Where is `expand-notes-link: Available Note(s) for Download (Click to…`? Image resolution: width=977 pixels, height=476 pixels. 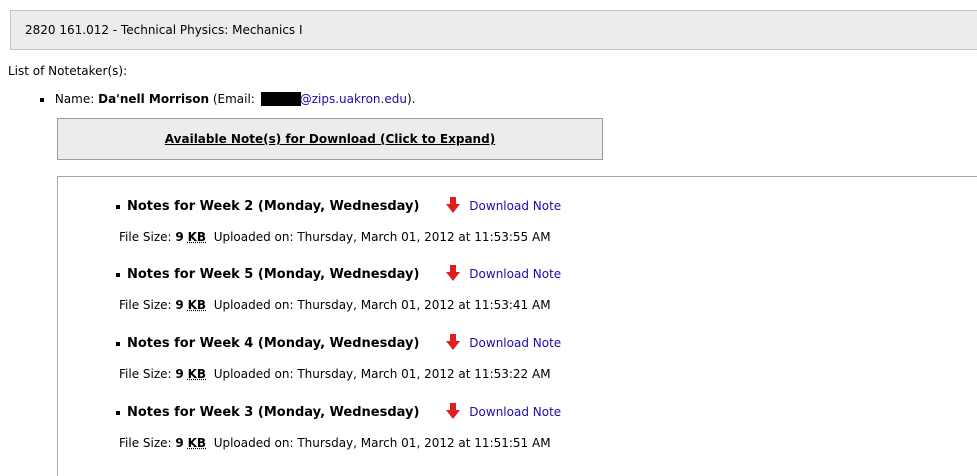 expand-notes-link: Available Note(s) for Download (Click to… is located at coordinates (330, 139).